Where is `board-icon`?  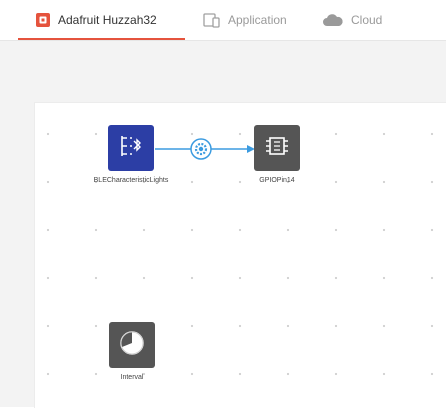
board-icon is located at coordinates (43, 20).